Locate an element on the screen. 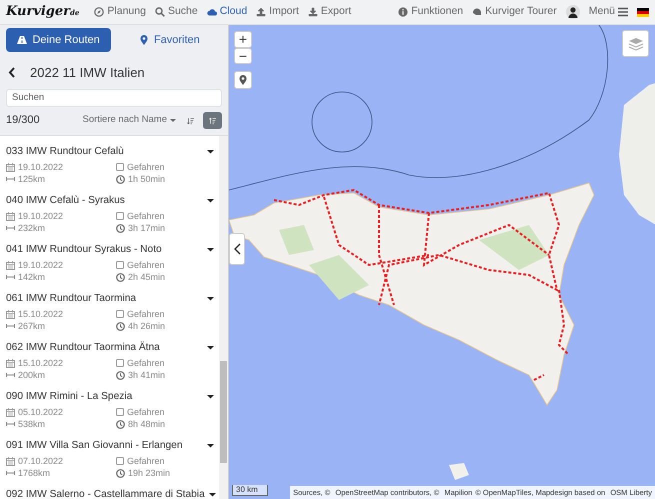 The width and height of the screenshot is (655, 499). route-title: 041 IMW Rundtour Syrakus - Noto is located at coordinates (84, 250).